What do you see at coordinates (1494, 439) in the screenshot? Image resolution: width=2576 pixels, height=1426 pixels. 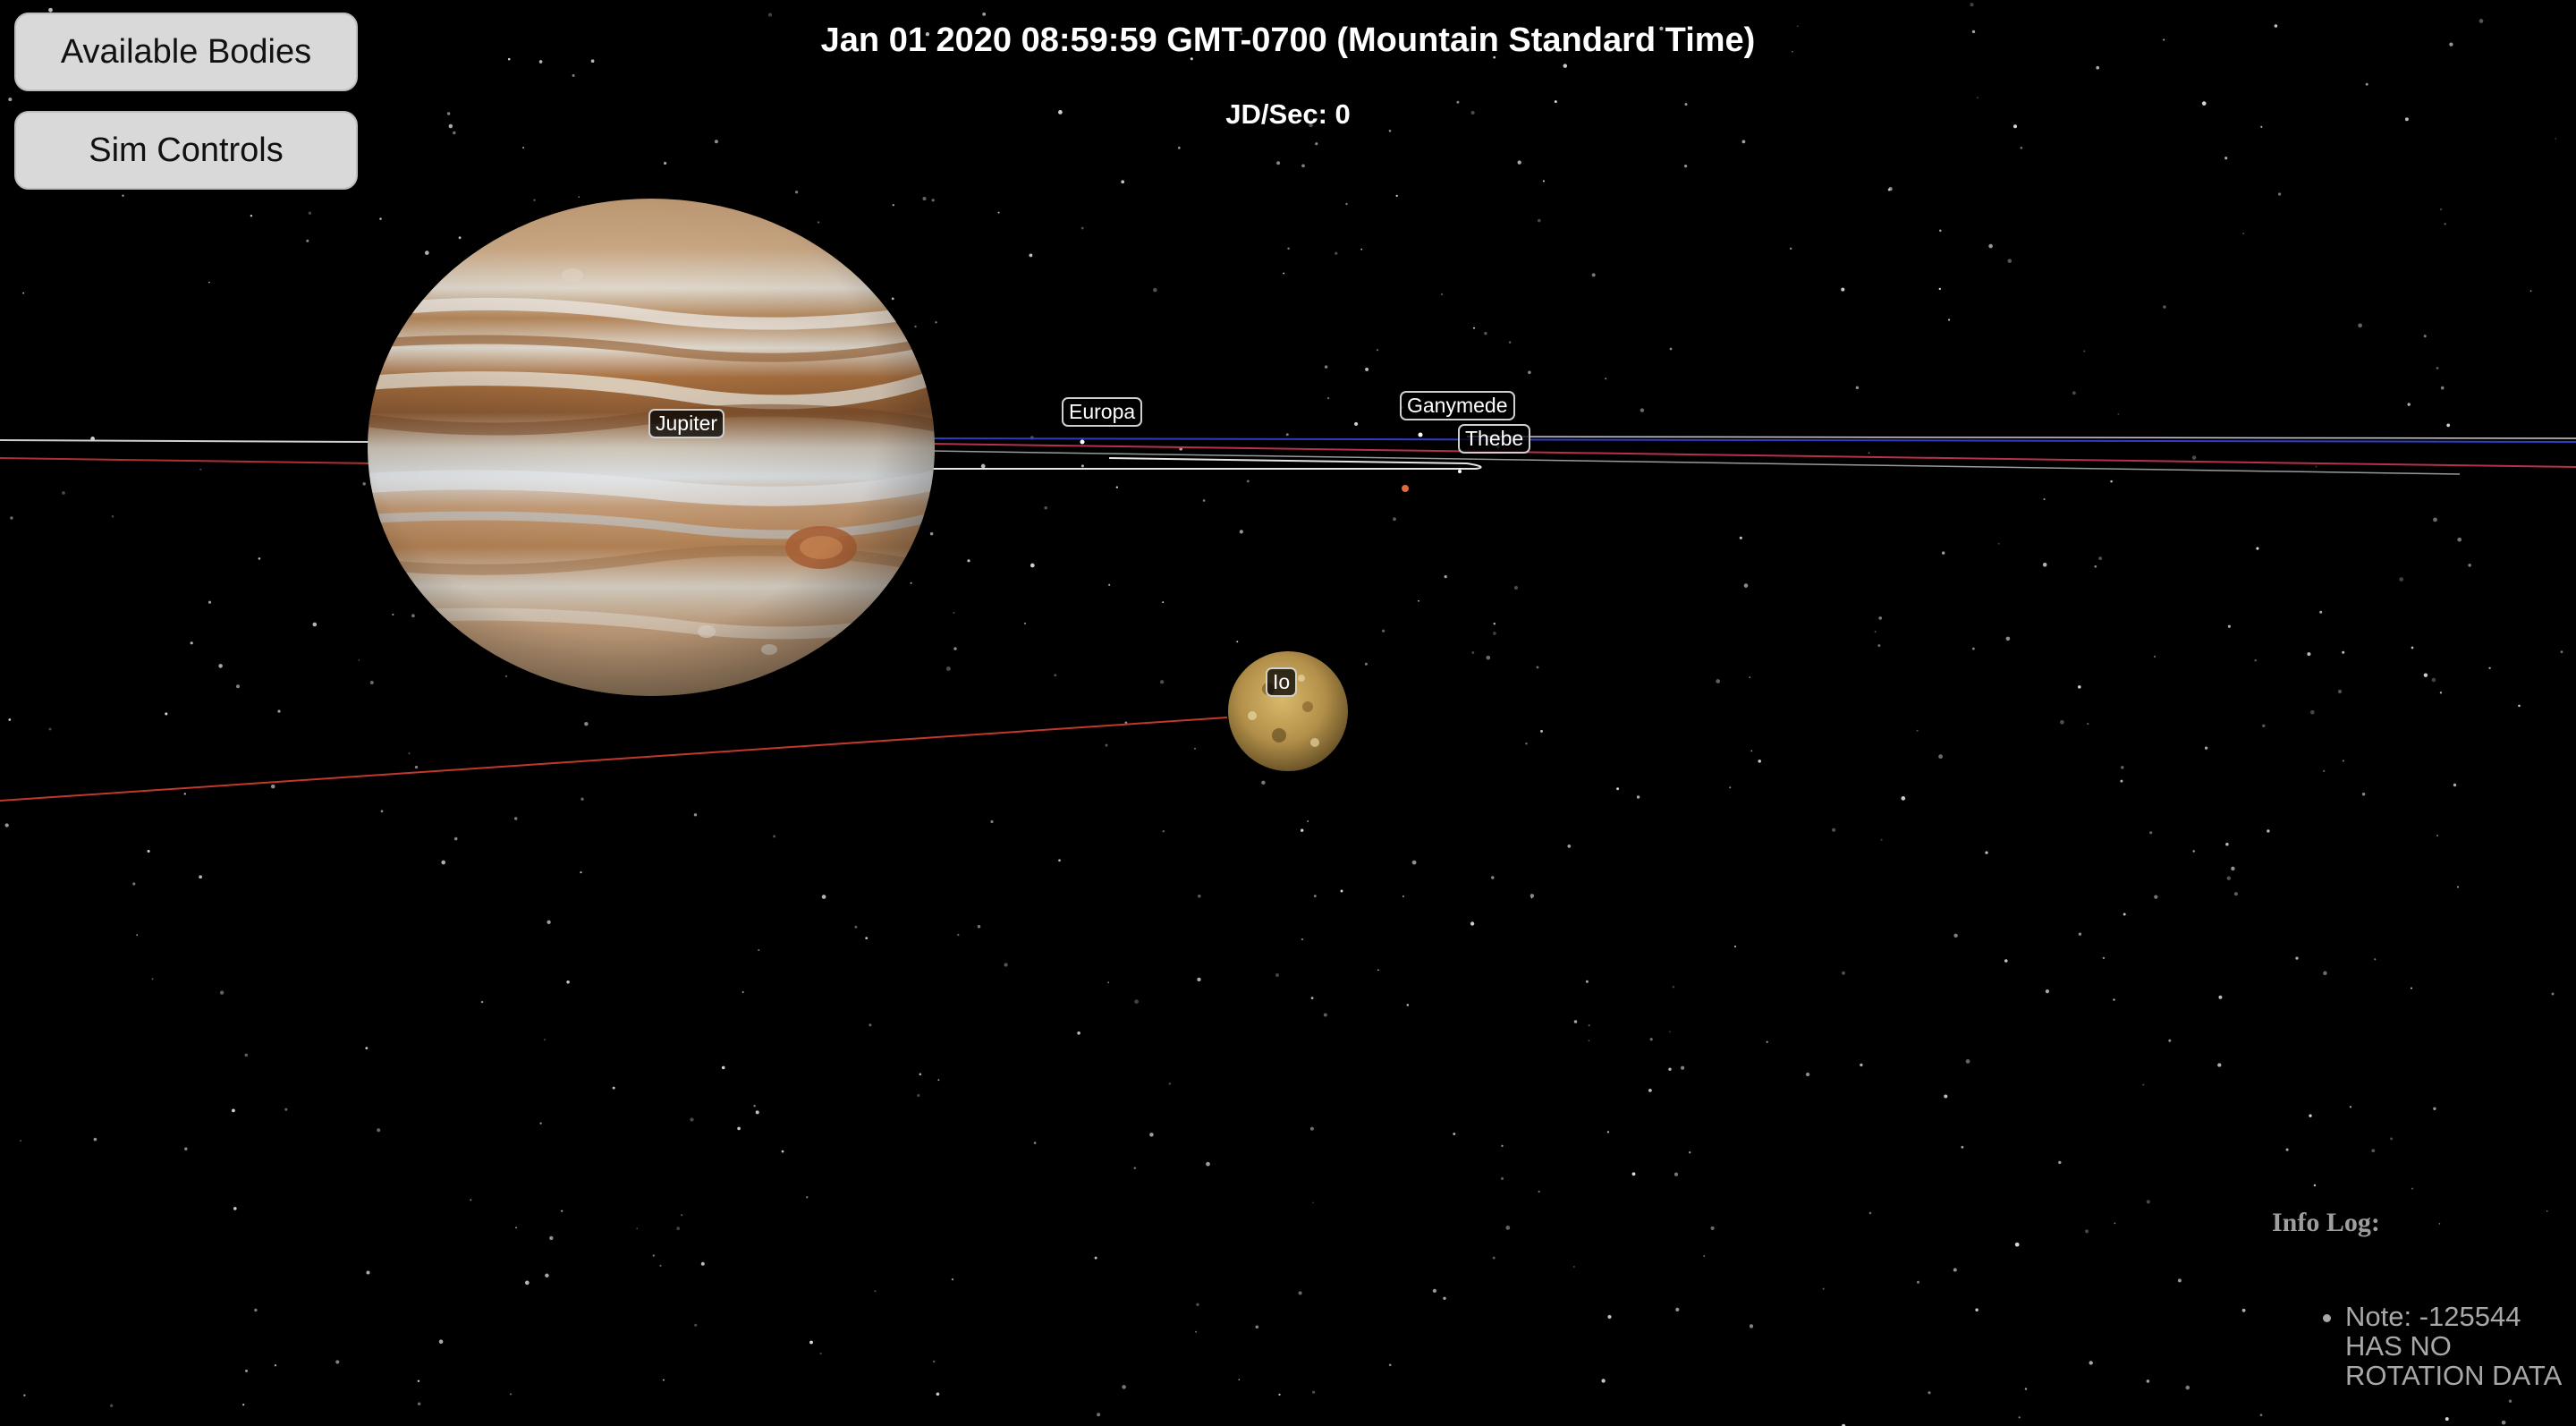 I see `label-thebe: Thebe` at bounding box center [1494, 439].